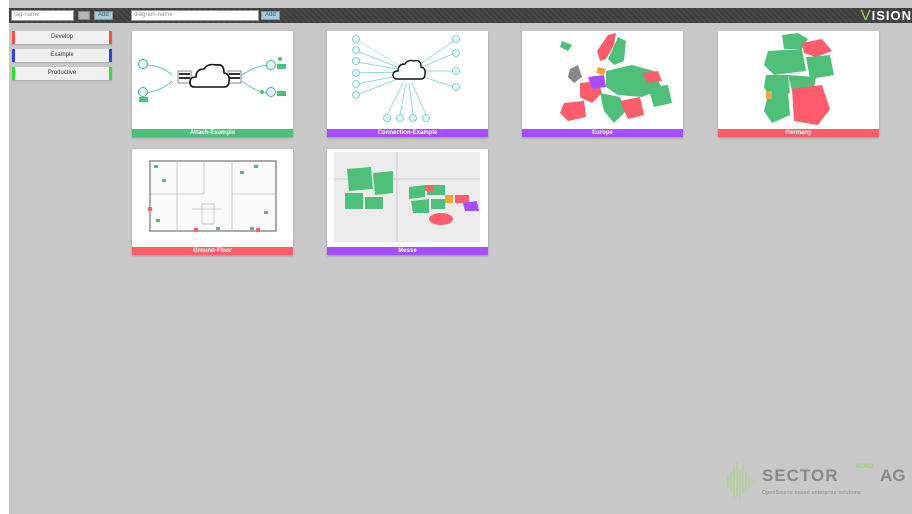  Describe the element at coordinates (42, 15) in the screenshot. I see `tag-name-input: tag-name` at that location.